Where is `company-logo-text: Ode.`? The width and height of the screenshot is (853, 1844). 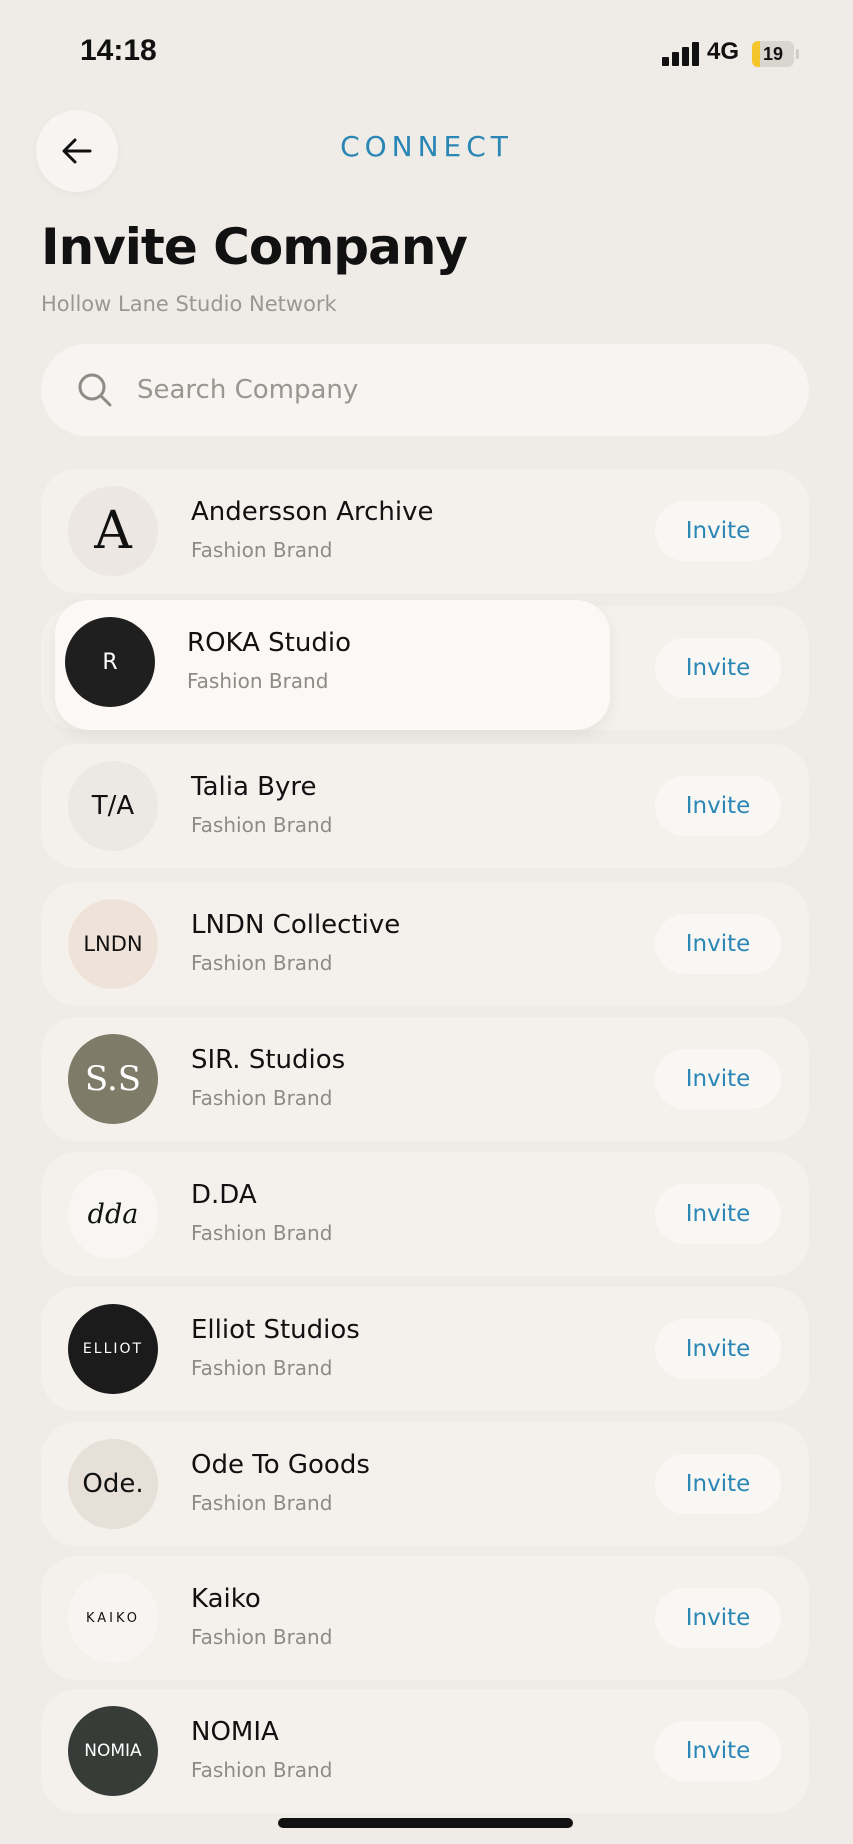
company-logo-text: Ode. is located at coordinates (113, 1484).